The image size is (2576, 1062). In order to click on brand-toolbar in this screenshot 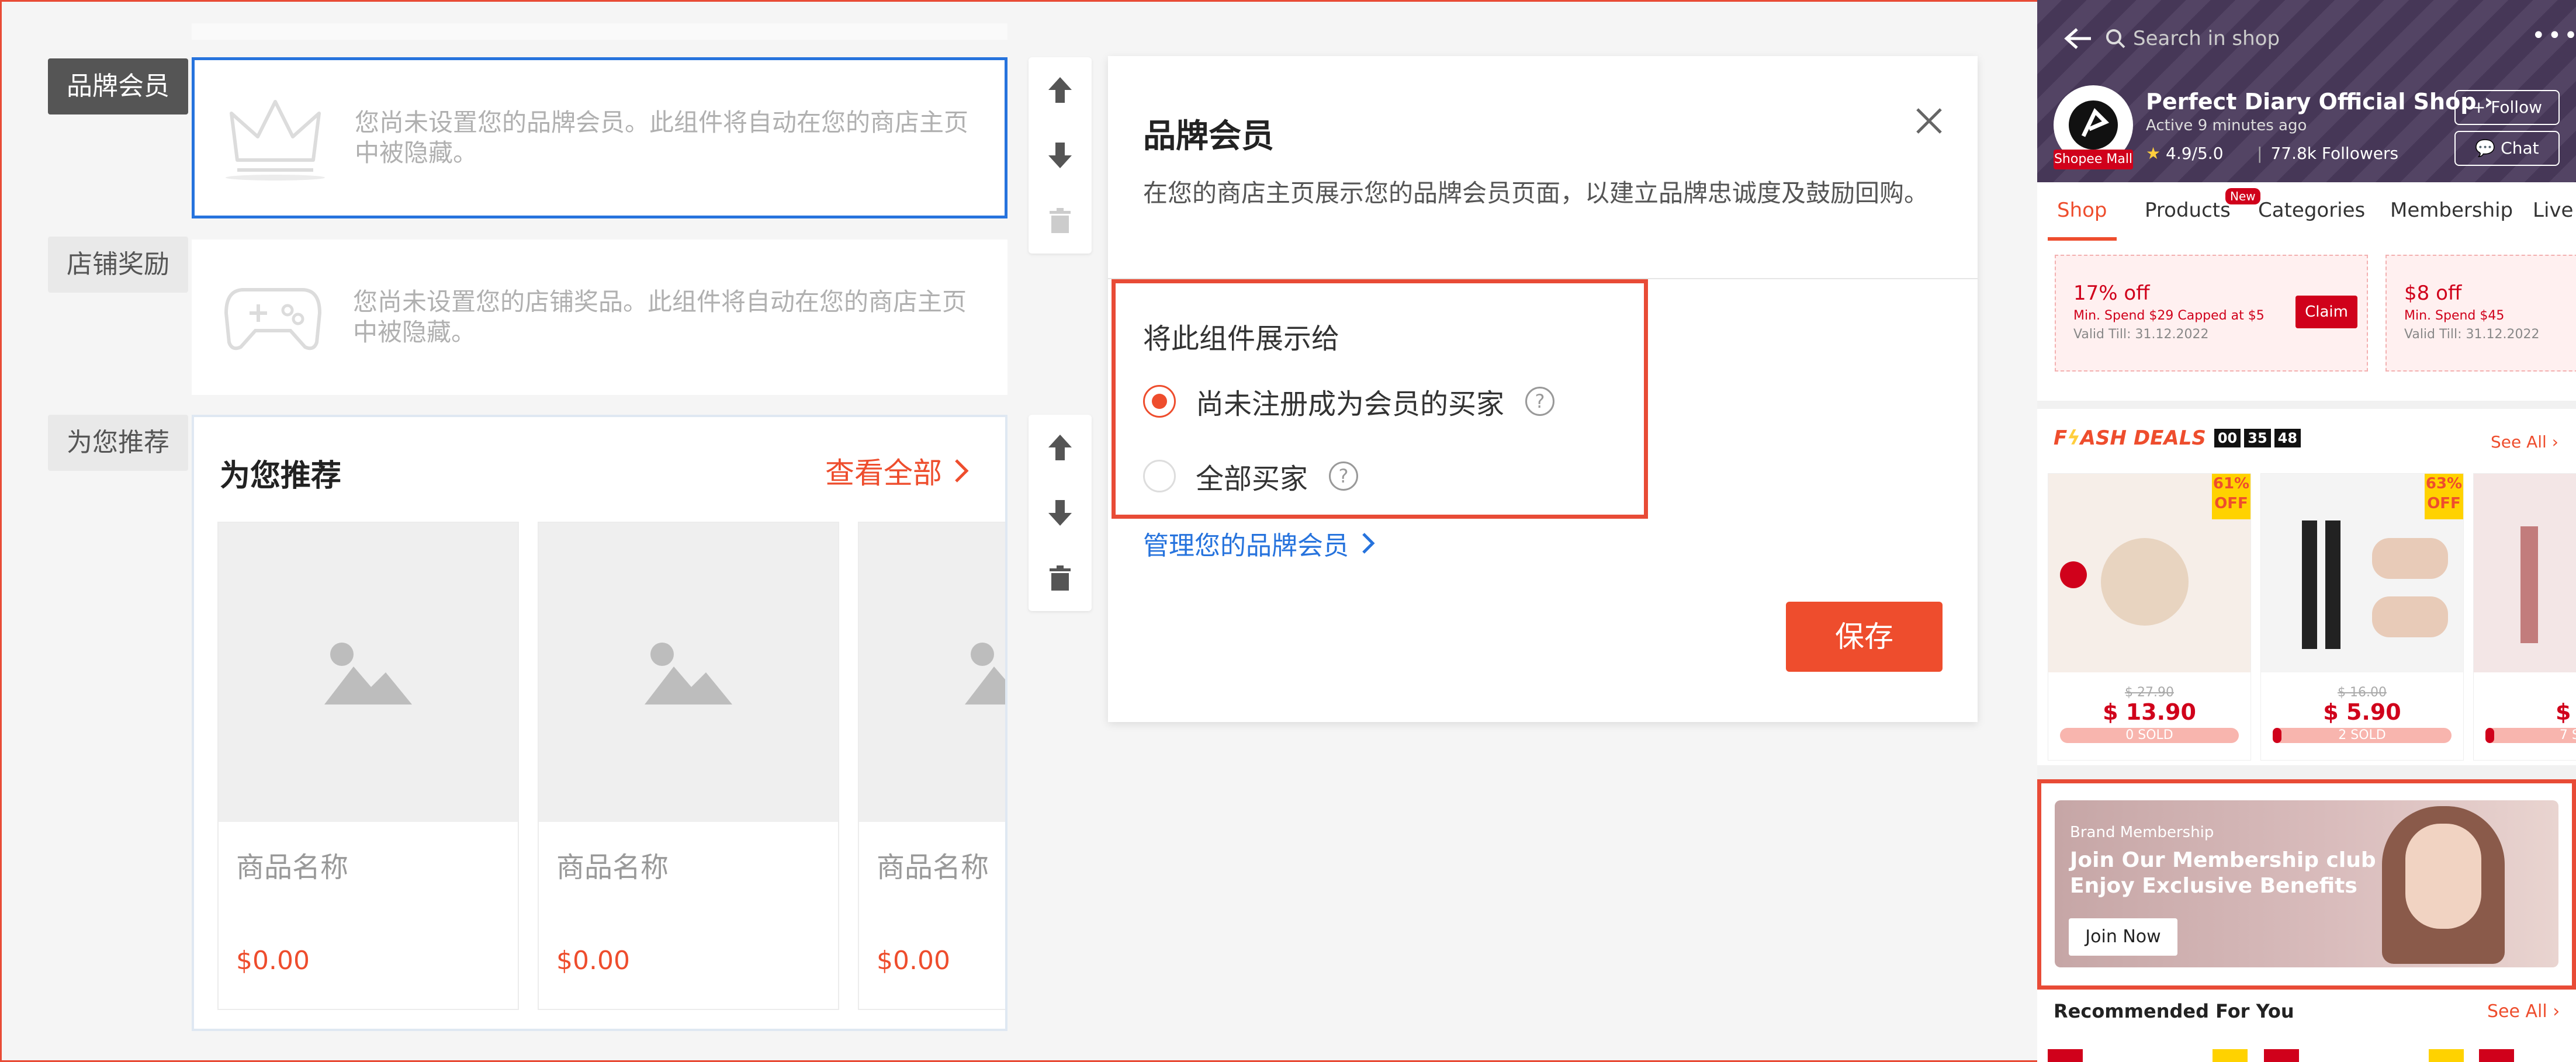, I will do `click(1061, 155)`.